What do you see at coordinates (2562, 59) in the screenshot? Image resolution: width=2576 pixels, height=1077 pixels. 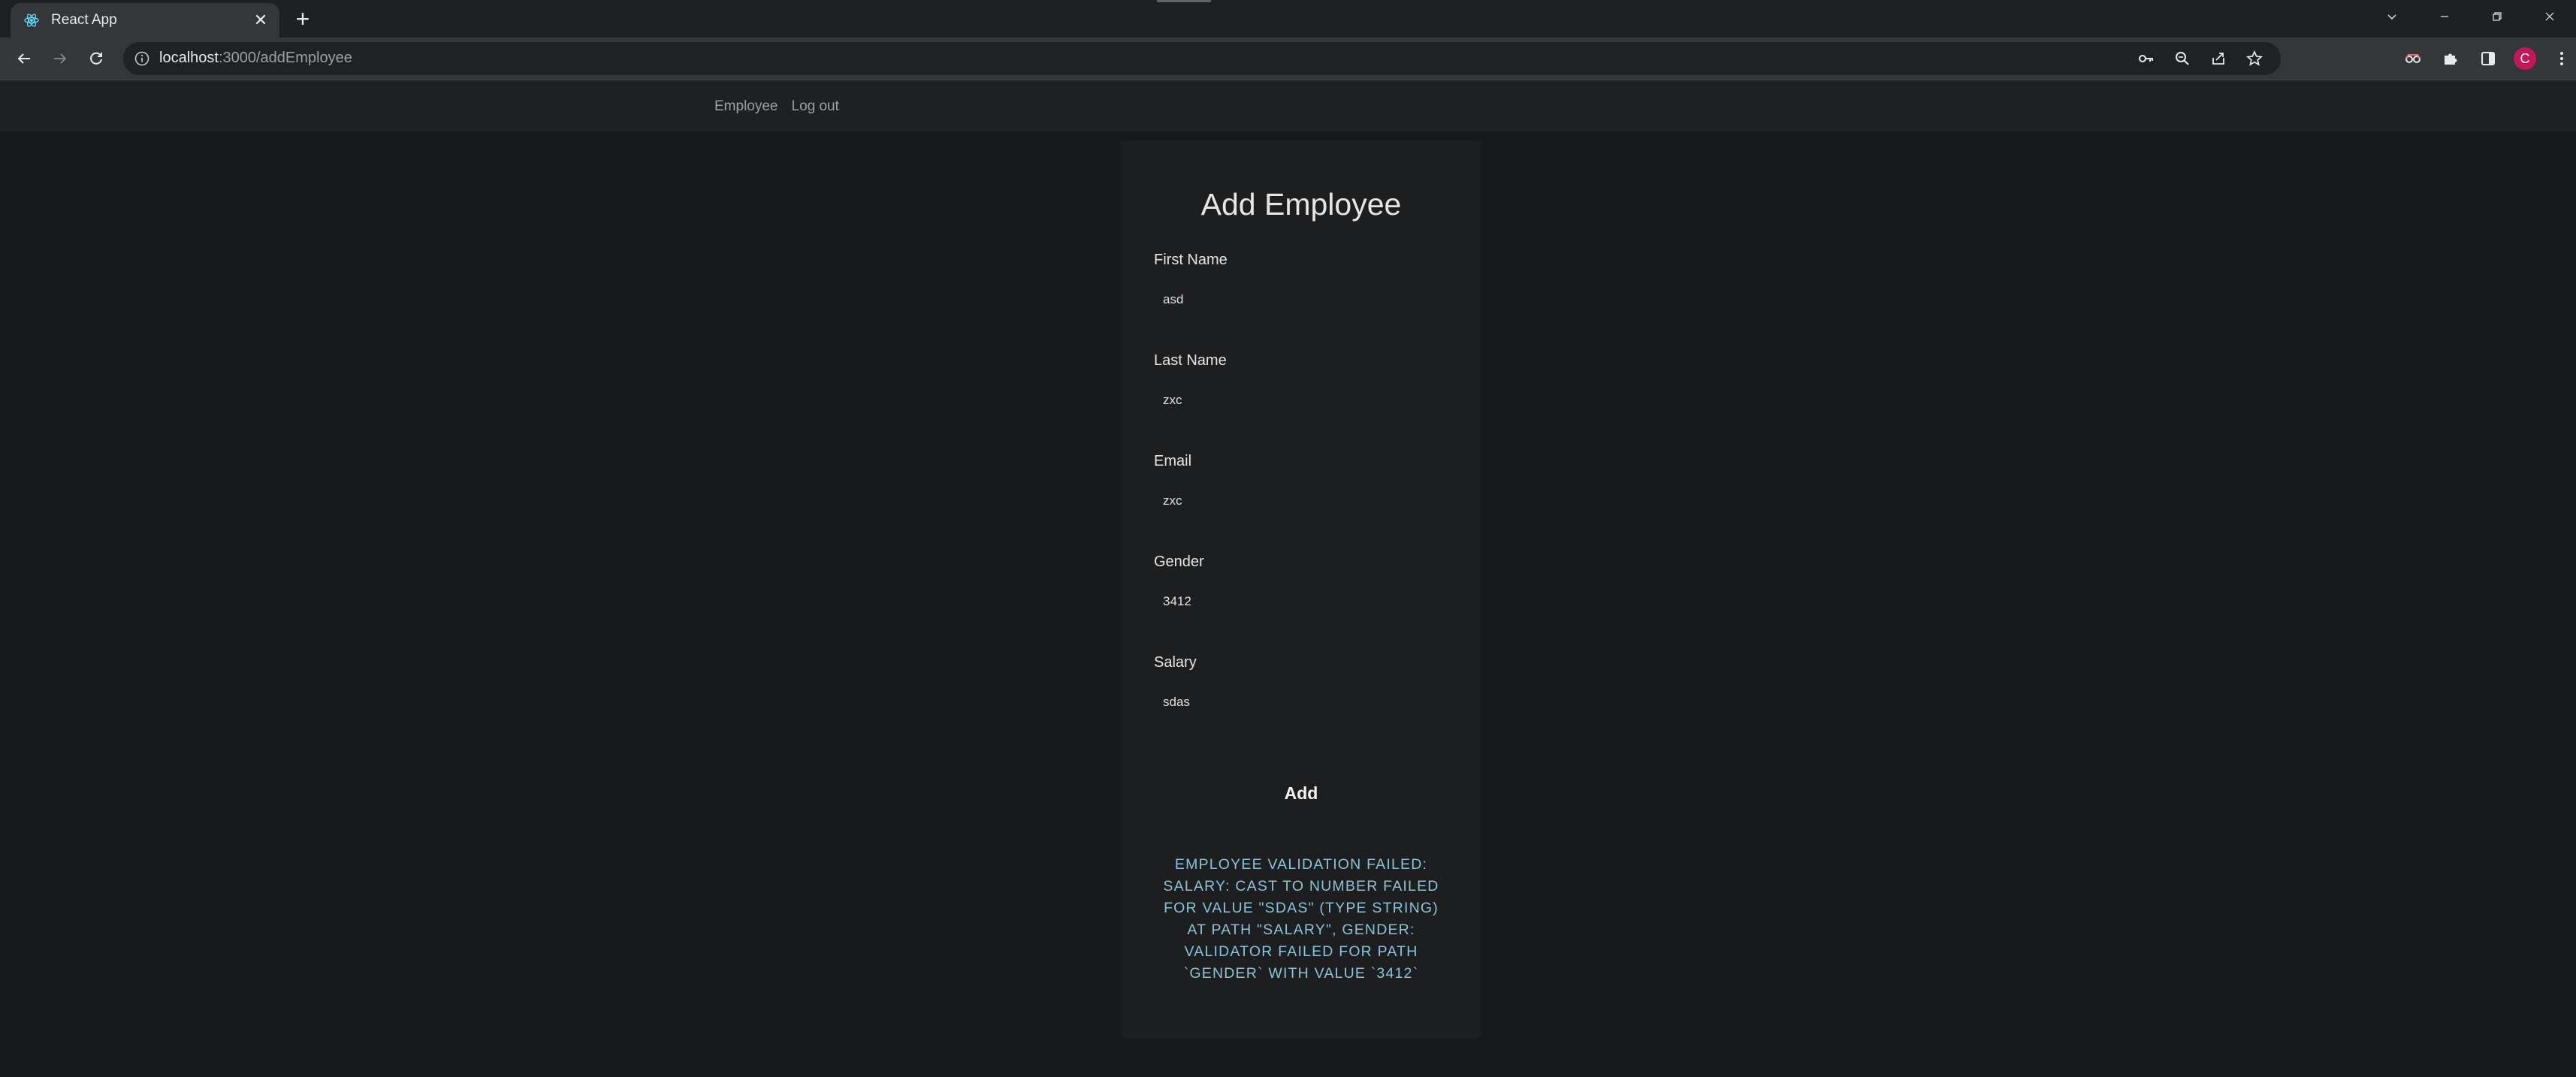 I see `more-menu-icon` at bounding box center [2562, 59].